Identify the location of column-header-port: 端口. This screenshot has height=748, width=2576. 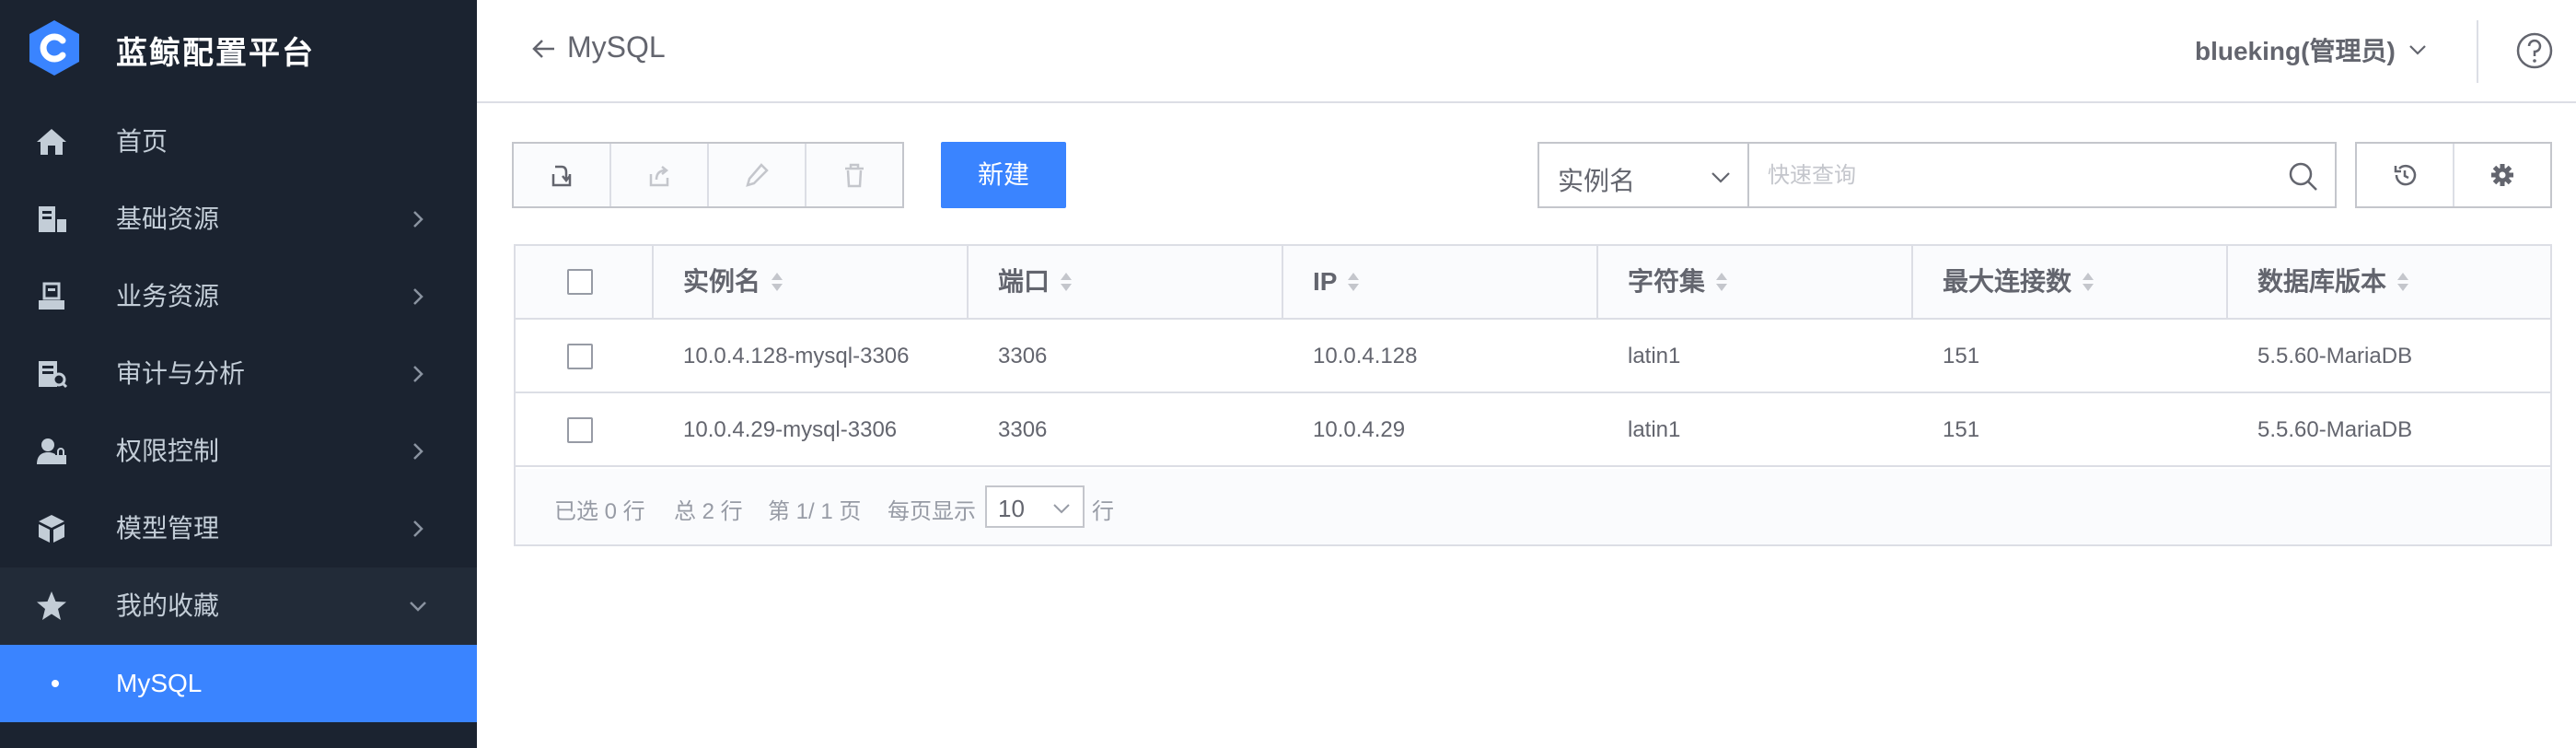
(1035, 282).